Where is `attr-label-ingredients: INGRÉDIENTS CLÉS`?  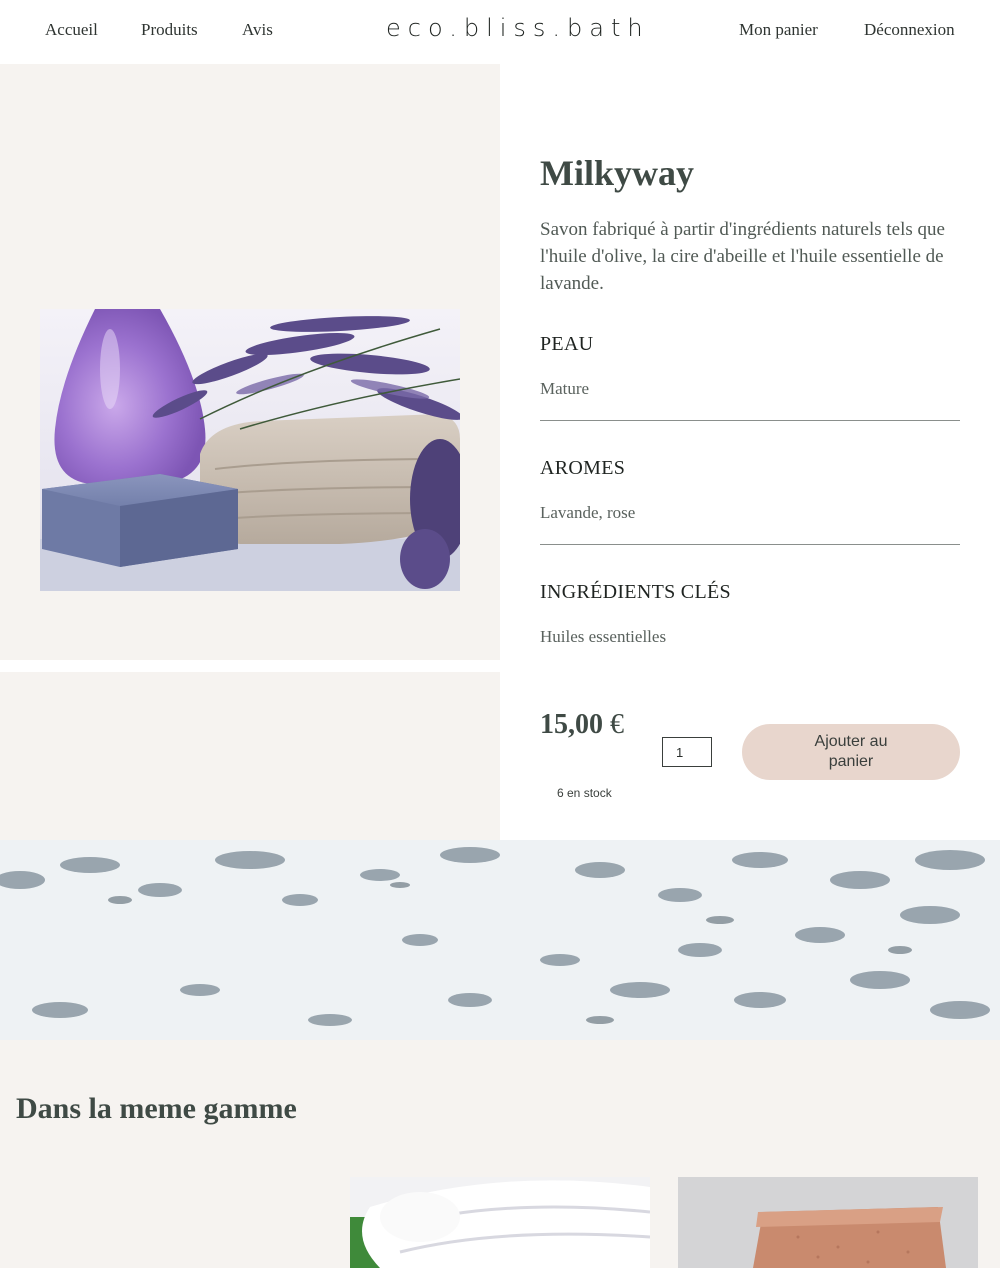 attr-label-ingredients: INGRÉDIENTS CLÉS is located at coordinates (635, 592).